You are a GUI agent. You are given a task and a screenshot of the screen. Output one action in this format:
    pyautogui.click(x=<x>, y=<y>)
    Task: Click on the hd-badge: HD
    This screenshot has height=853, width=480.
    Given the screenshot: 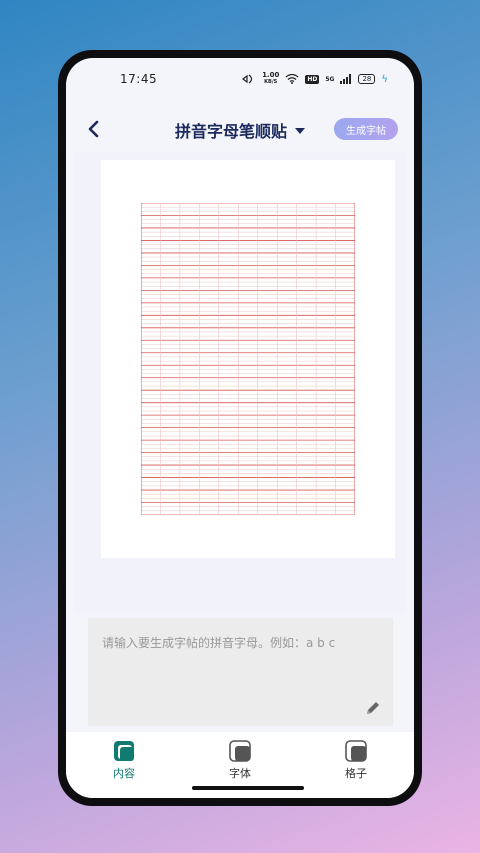 What is the action you would take?
    pyautogui.click(x=312, y=79)
    